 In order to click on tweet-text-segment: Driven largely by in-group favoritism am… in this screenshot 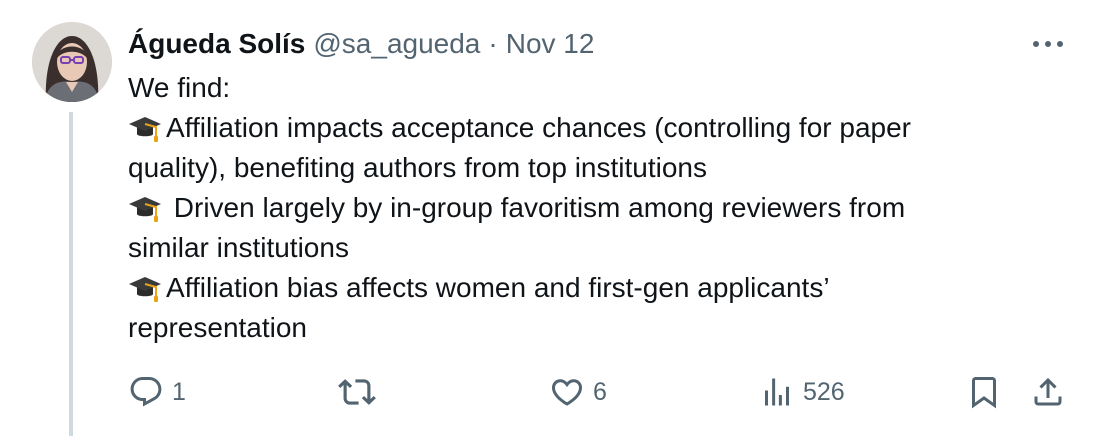, I will do `click(536, 207)`.